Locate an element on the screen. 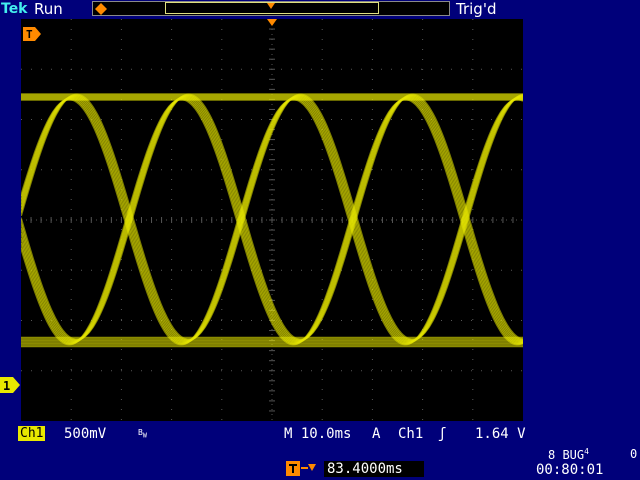 Image resolution: width=640 pixels, height=480 pixels. channel1-ground-marker: 1 is located at coordinates (10, 385).